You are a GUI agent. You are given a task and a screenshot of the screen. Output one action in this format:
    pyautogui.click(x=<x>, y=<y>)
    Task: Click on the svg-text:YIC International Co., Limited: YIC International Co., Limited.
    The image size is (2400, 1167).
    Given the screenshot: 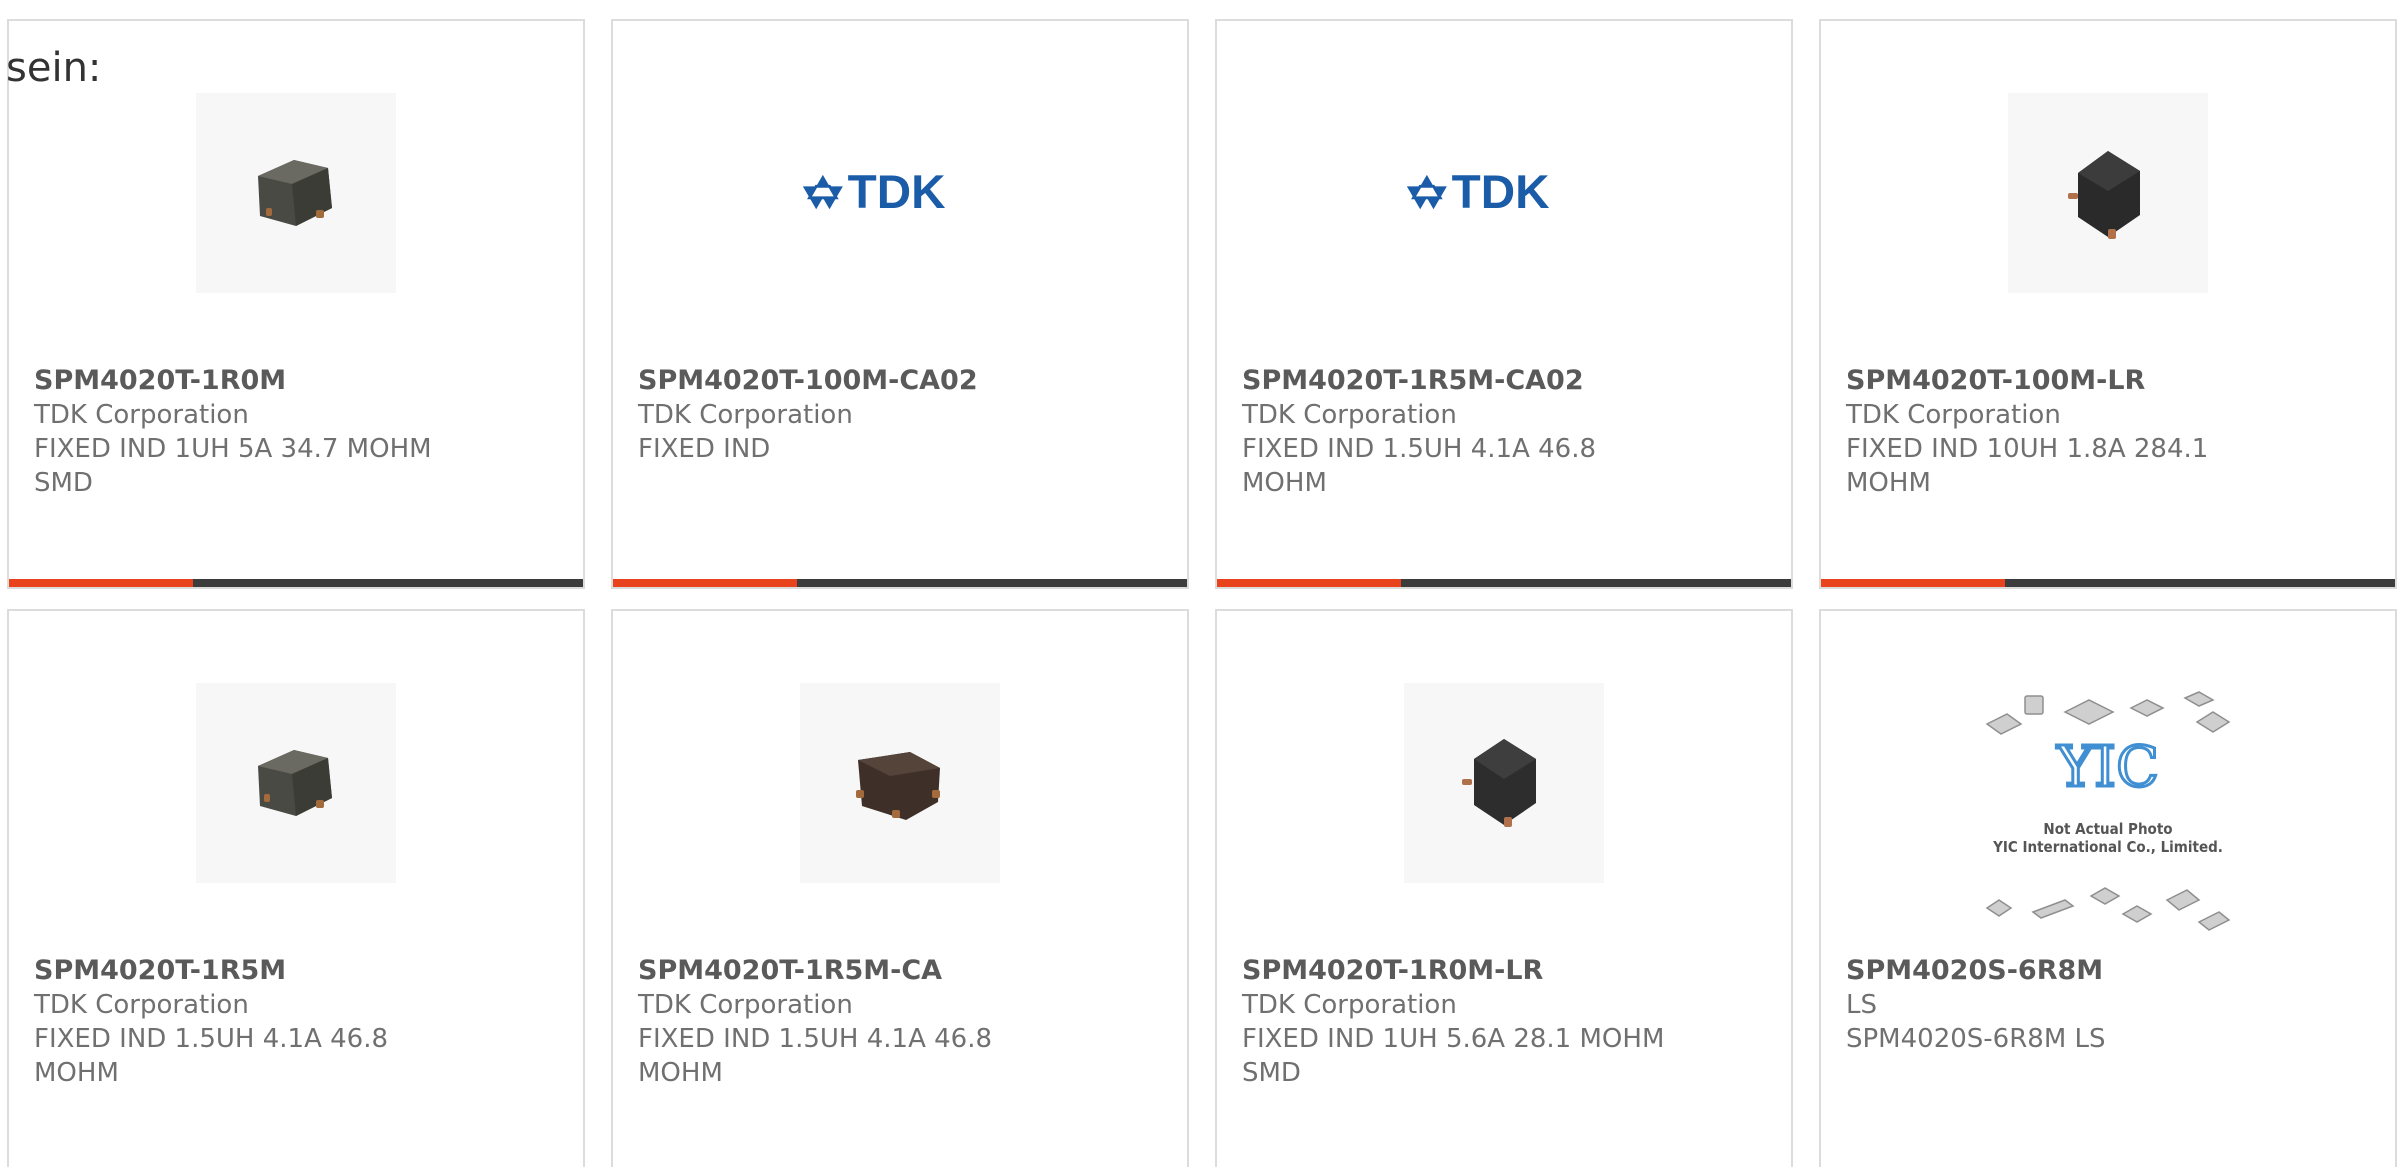 What is the action you would take?
    pyautogui.click(x=2107, y=847)
    